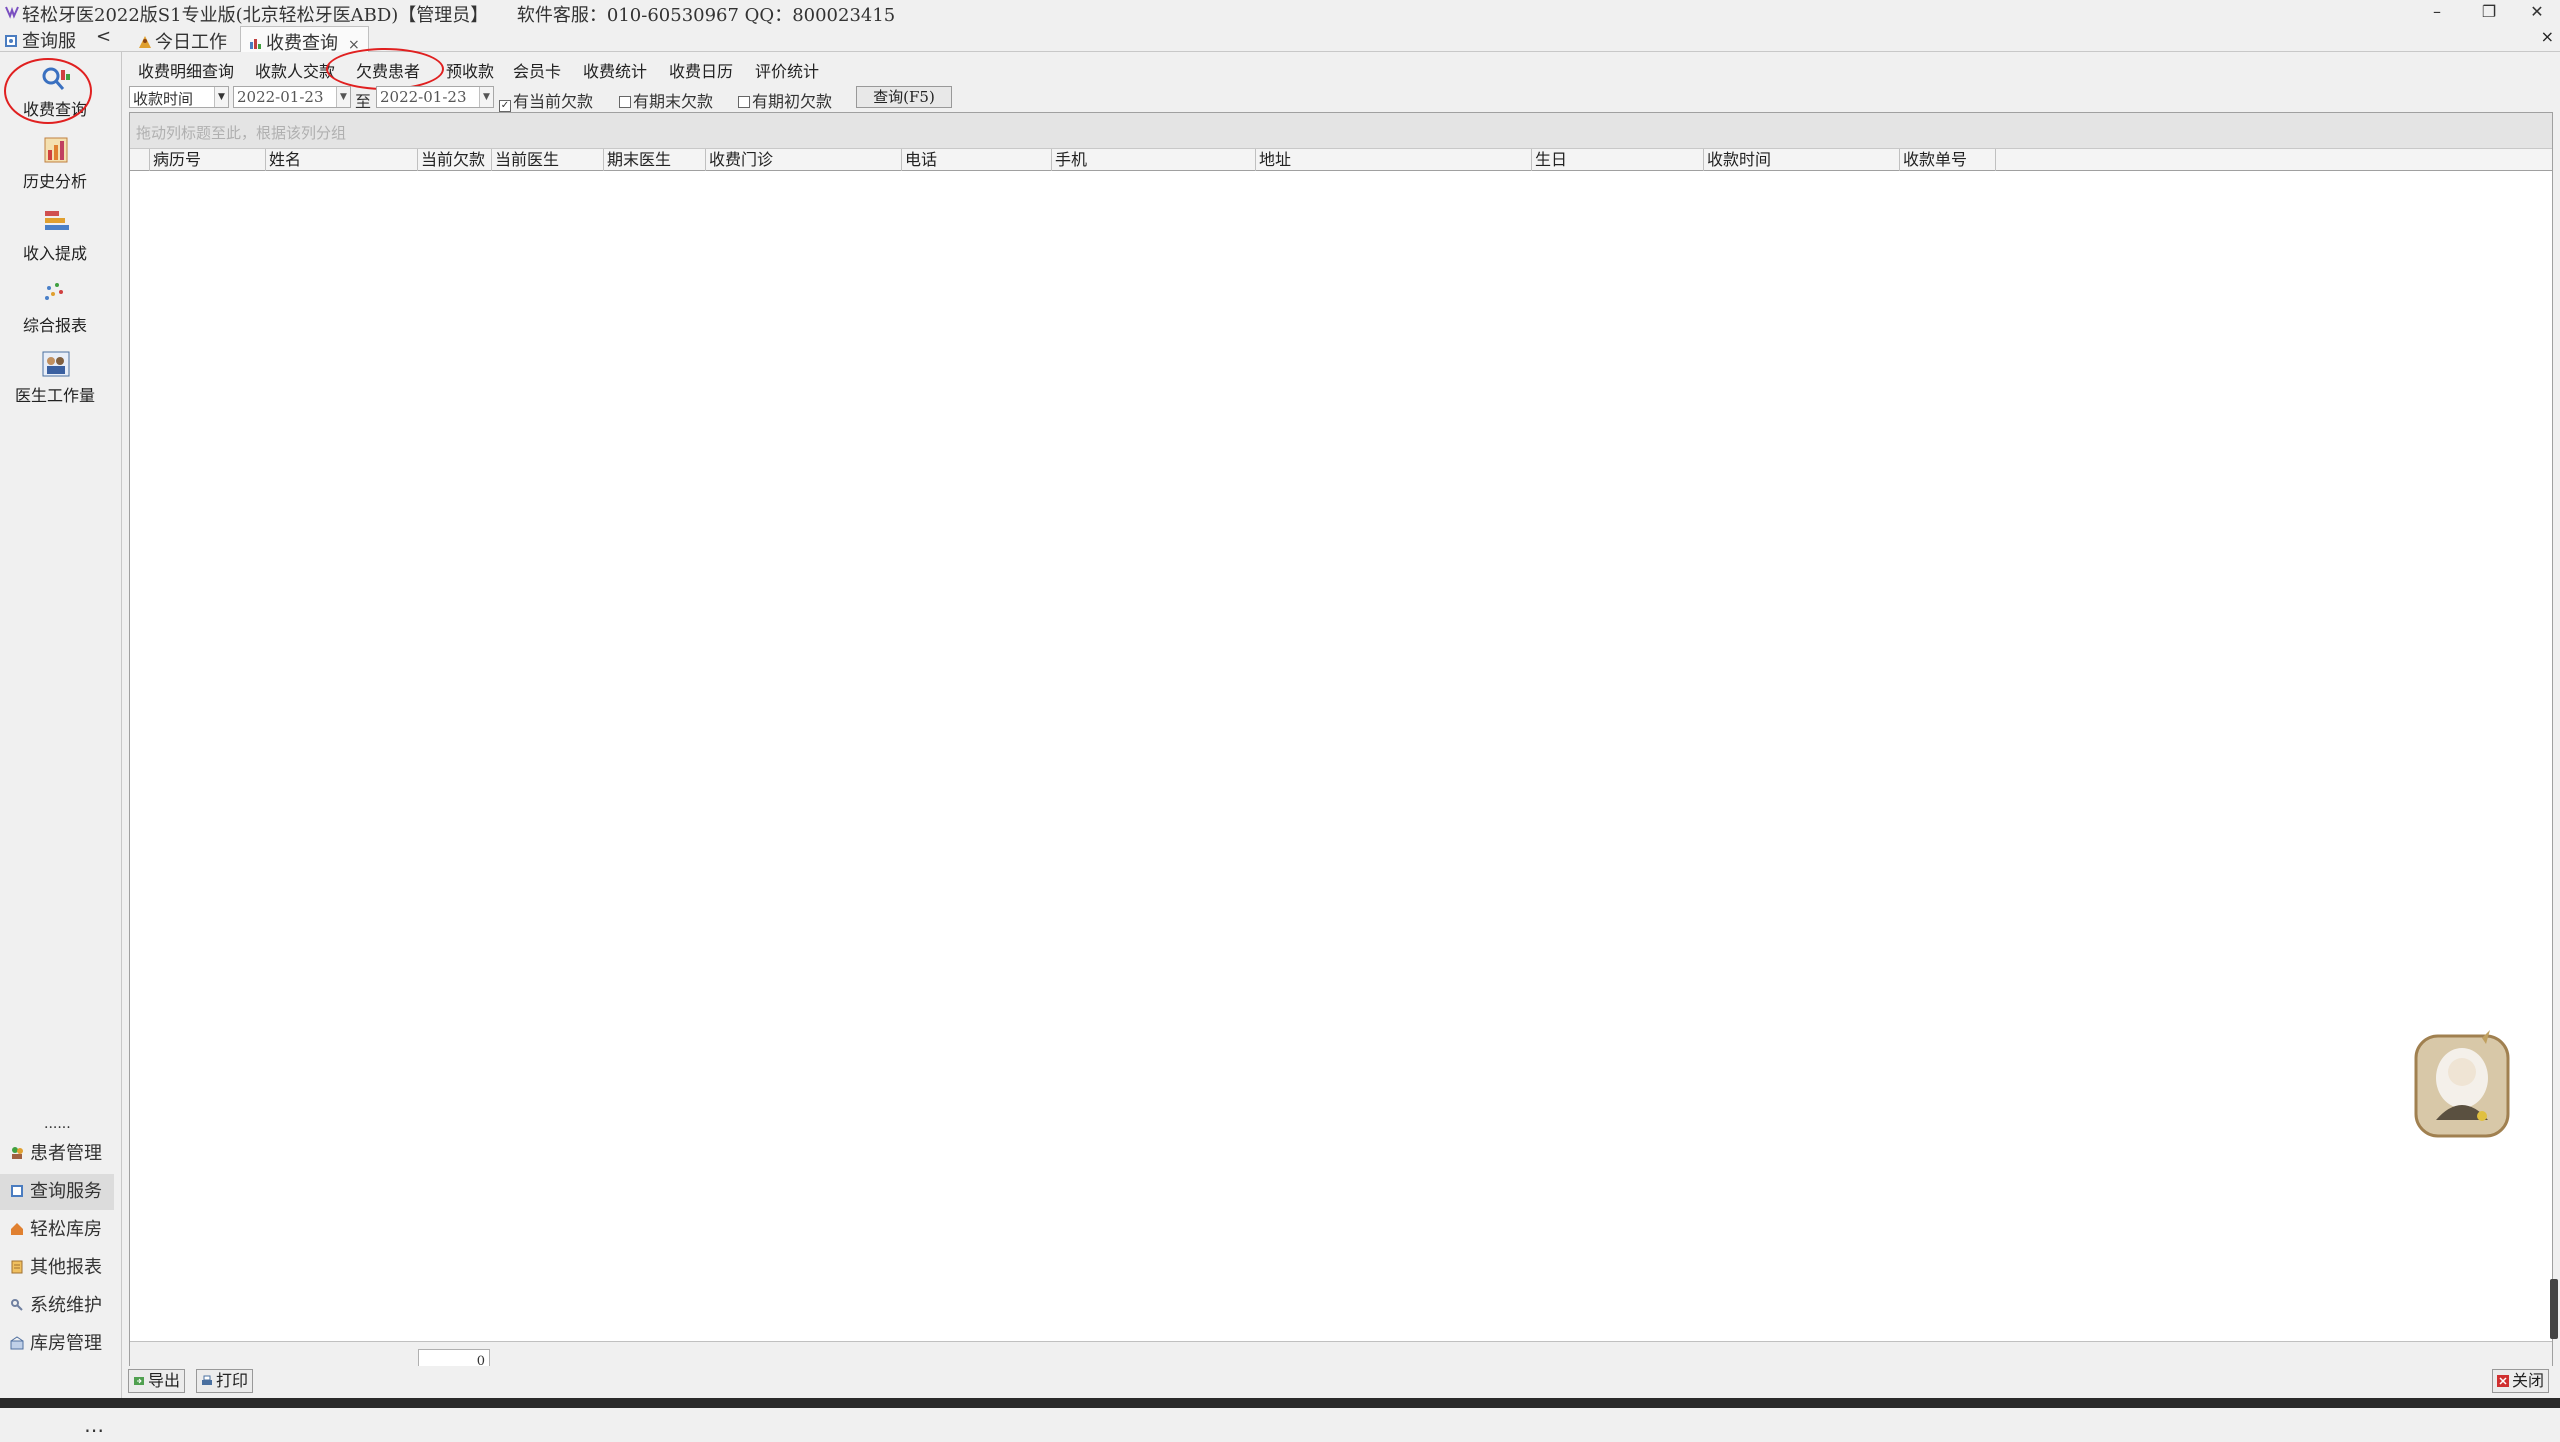 The image size is (2560, 1442). Describe the element at coordinates (17, 1305) in the screenshot. I see `system-maintenance-icon` at that location.